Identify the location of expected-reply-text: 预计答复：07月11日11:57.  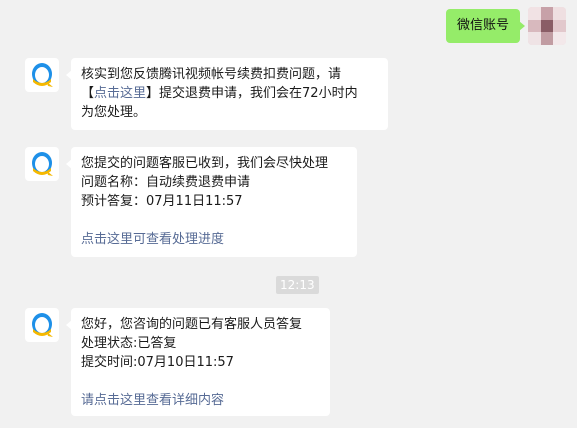
(162, 201).